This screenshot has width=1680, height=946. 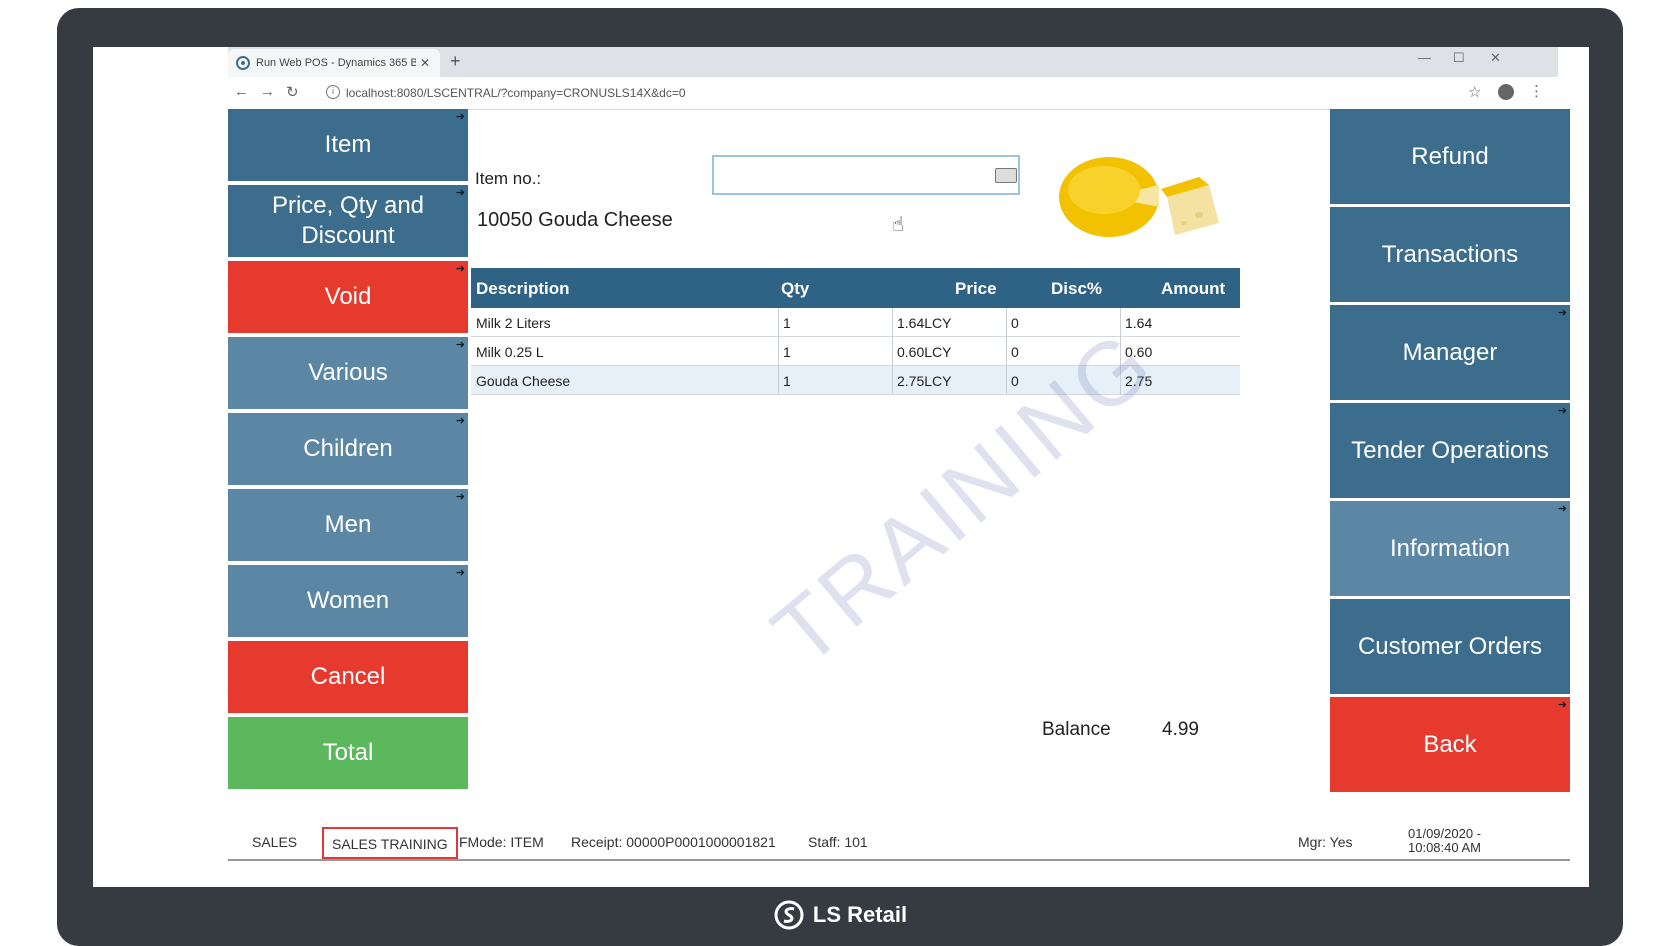 I want to click on button-label: Refund, so click(x=1450, y=156).